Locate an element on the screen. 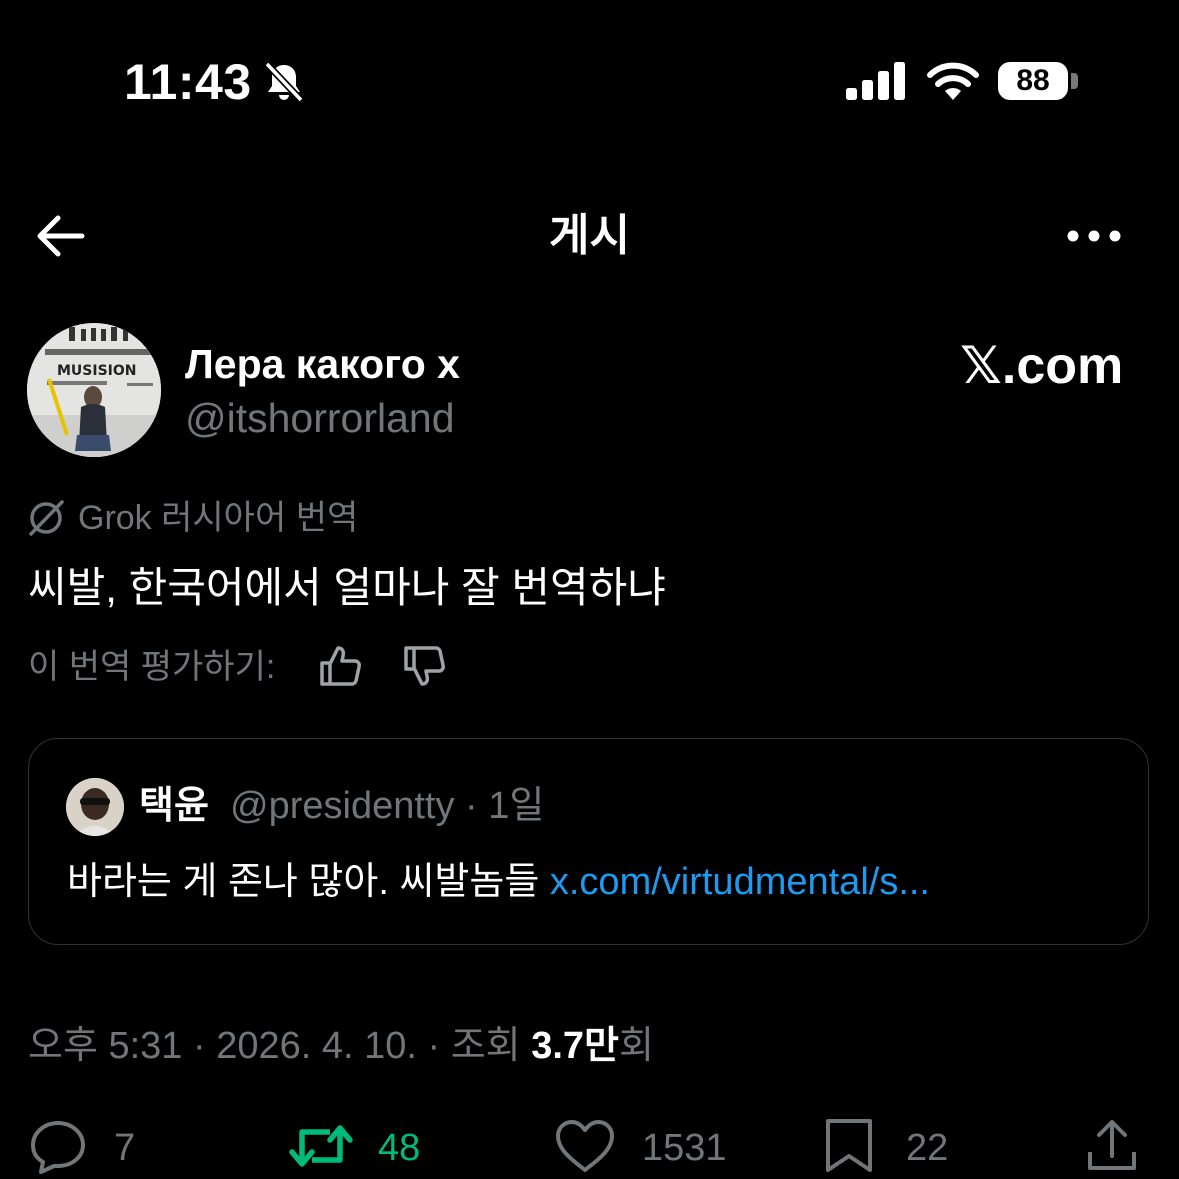  translation-label: Grok 러시아어 번역 is located at coordinates (218, 518).